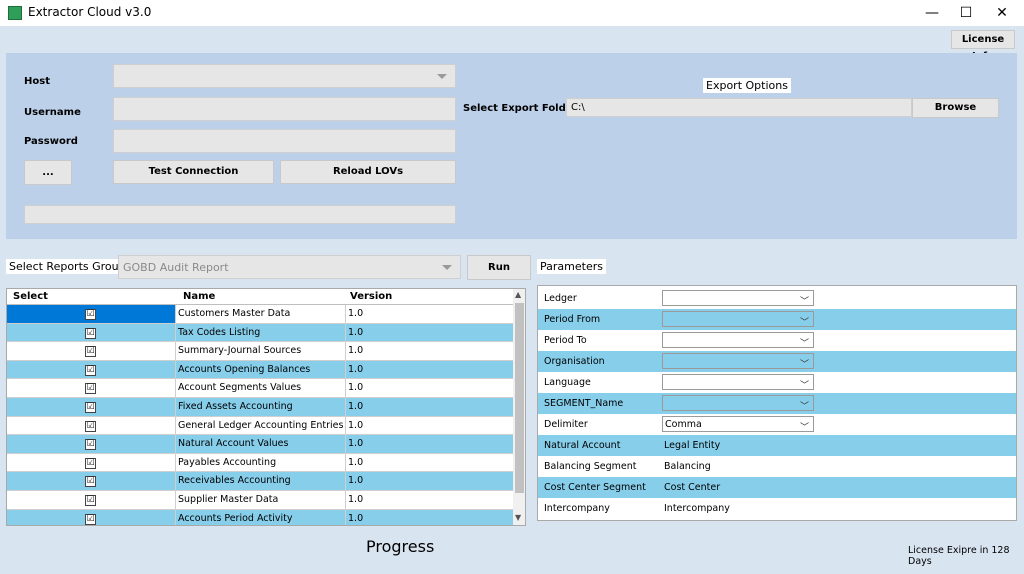 This screenshot has height=574, width=1024. I want to click on minimize-button: —, so click(932, 13).